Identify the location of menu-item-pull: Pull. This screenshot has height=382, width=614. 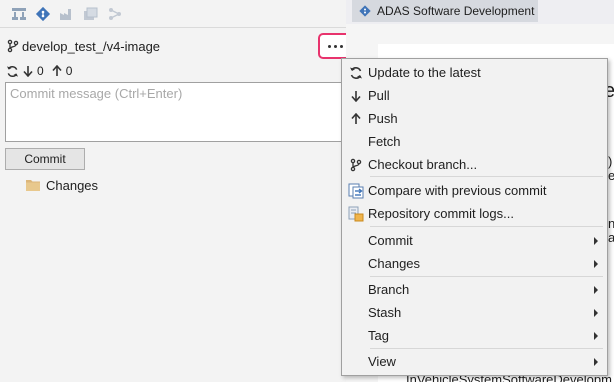
(474, 95).